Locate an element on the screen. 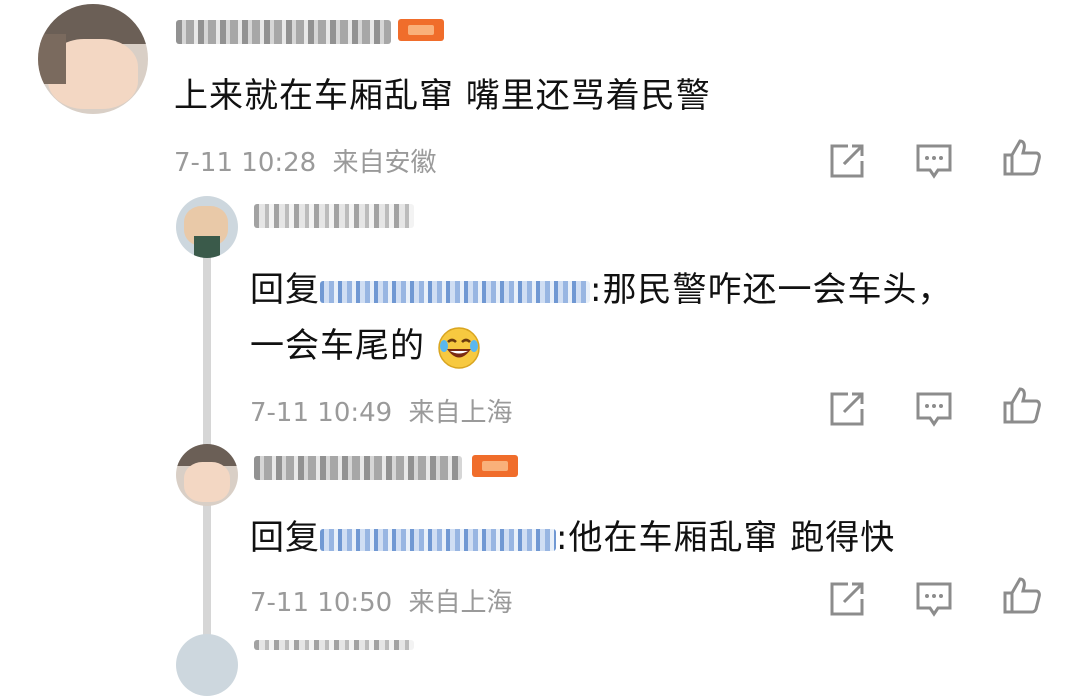  reply-text: :他在车厢乱窜 跑得快 is located at coordinates (726, 538).